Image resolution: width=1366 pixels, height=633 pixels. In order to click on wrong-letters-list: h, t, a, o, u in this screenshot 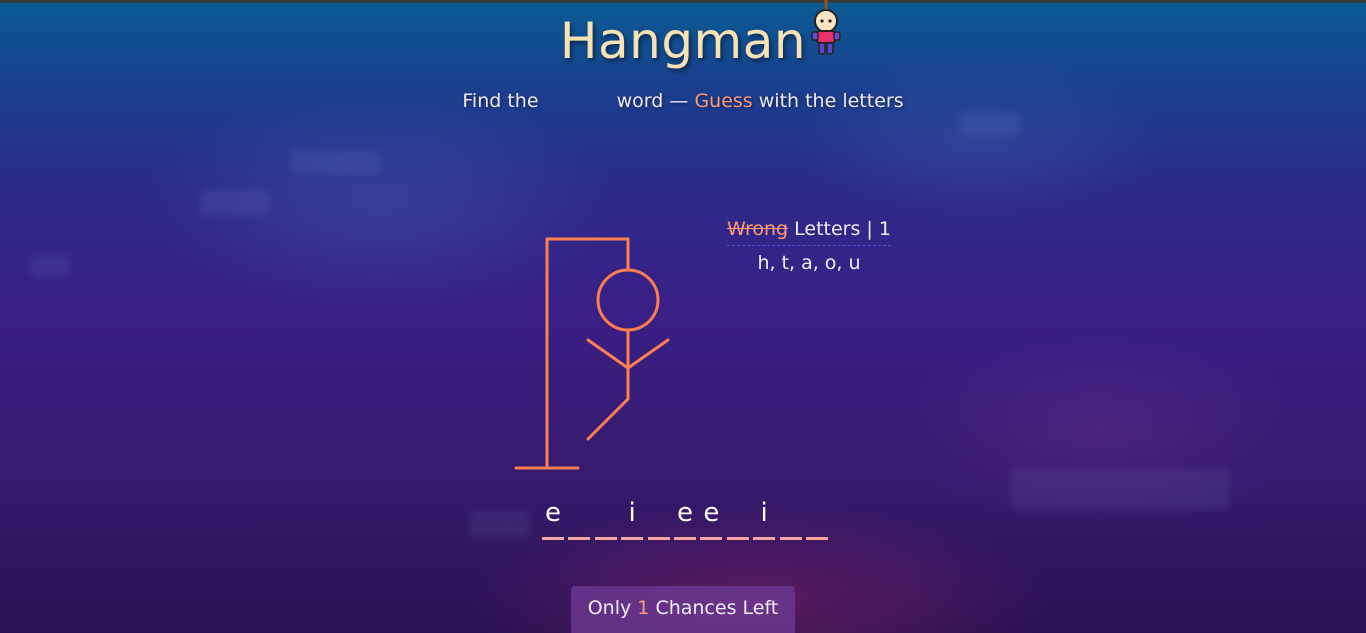, I will do `click(809, 263)`.